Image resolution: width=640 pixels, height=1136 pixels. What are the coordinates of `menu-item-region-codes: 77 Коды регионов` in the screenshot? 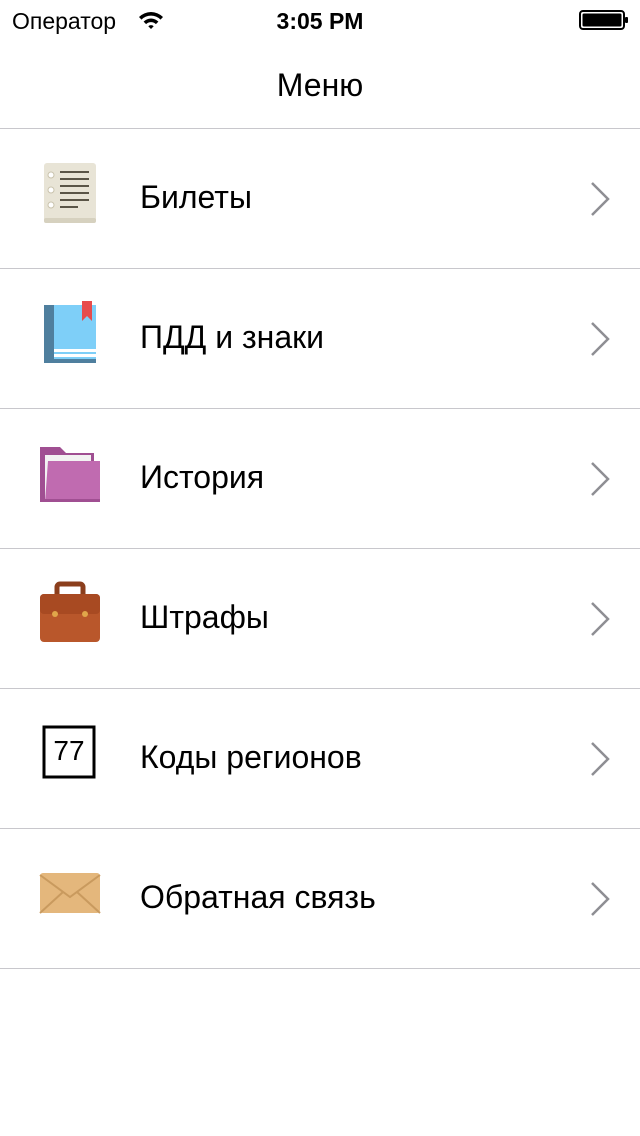 It's located at (320, 759).